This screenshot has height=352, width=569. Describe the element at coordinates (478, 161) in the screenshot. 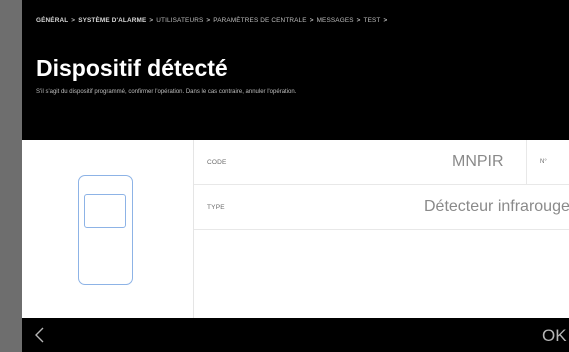

I see `code-value: MNPIR` at that location.